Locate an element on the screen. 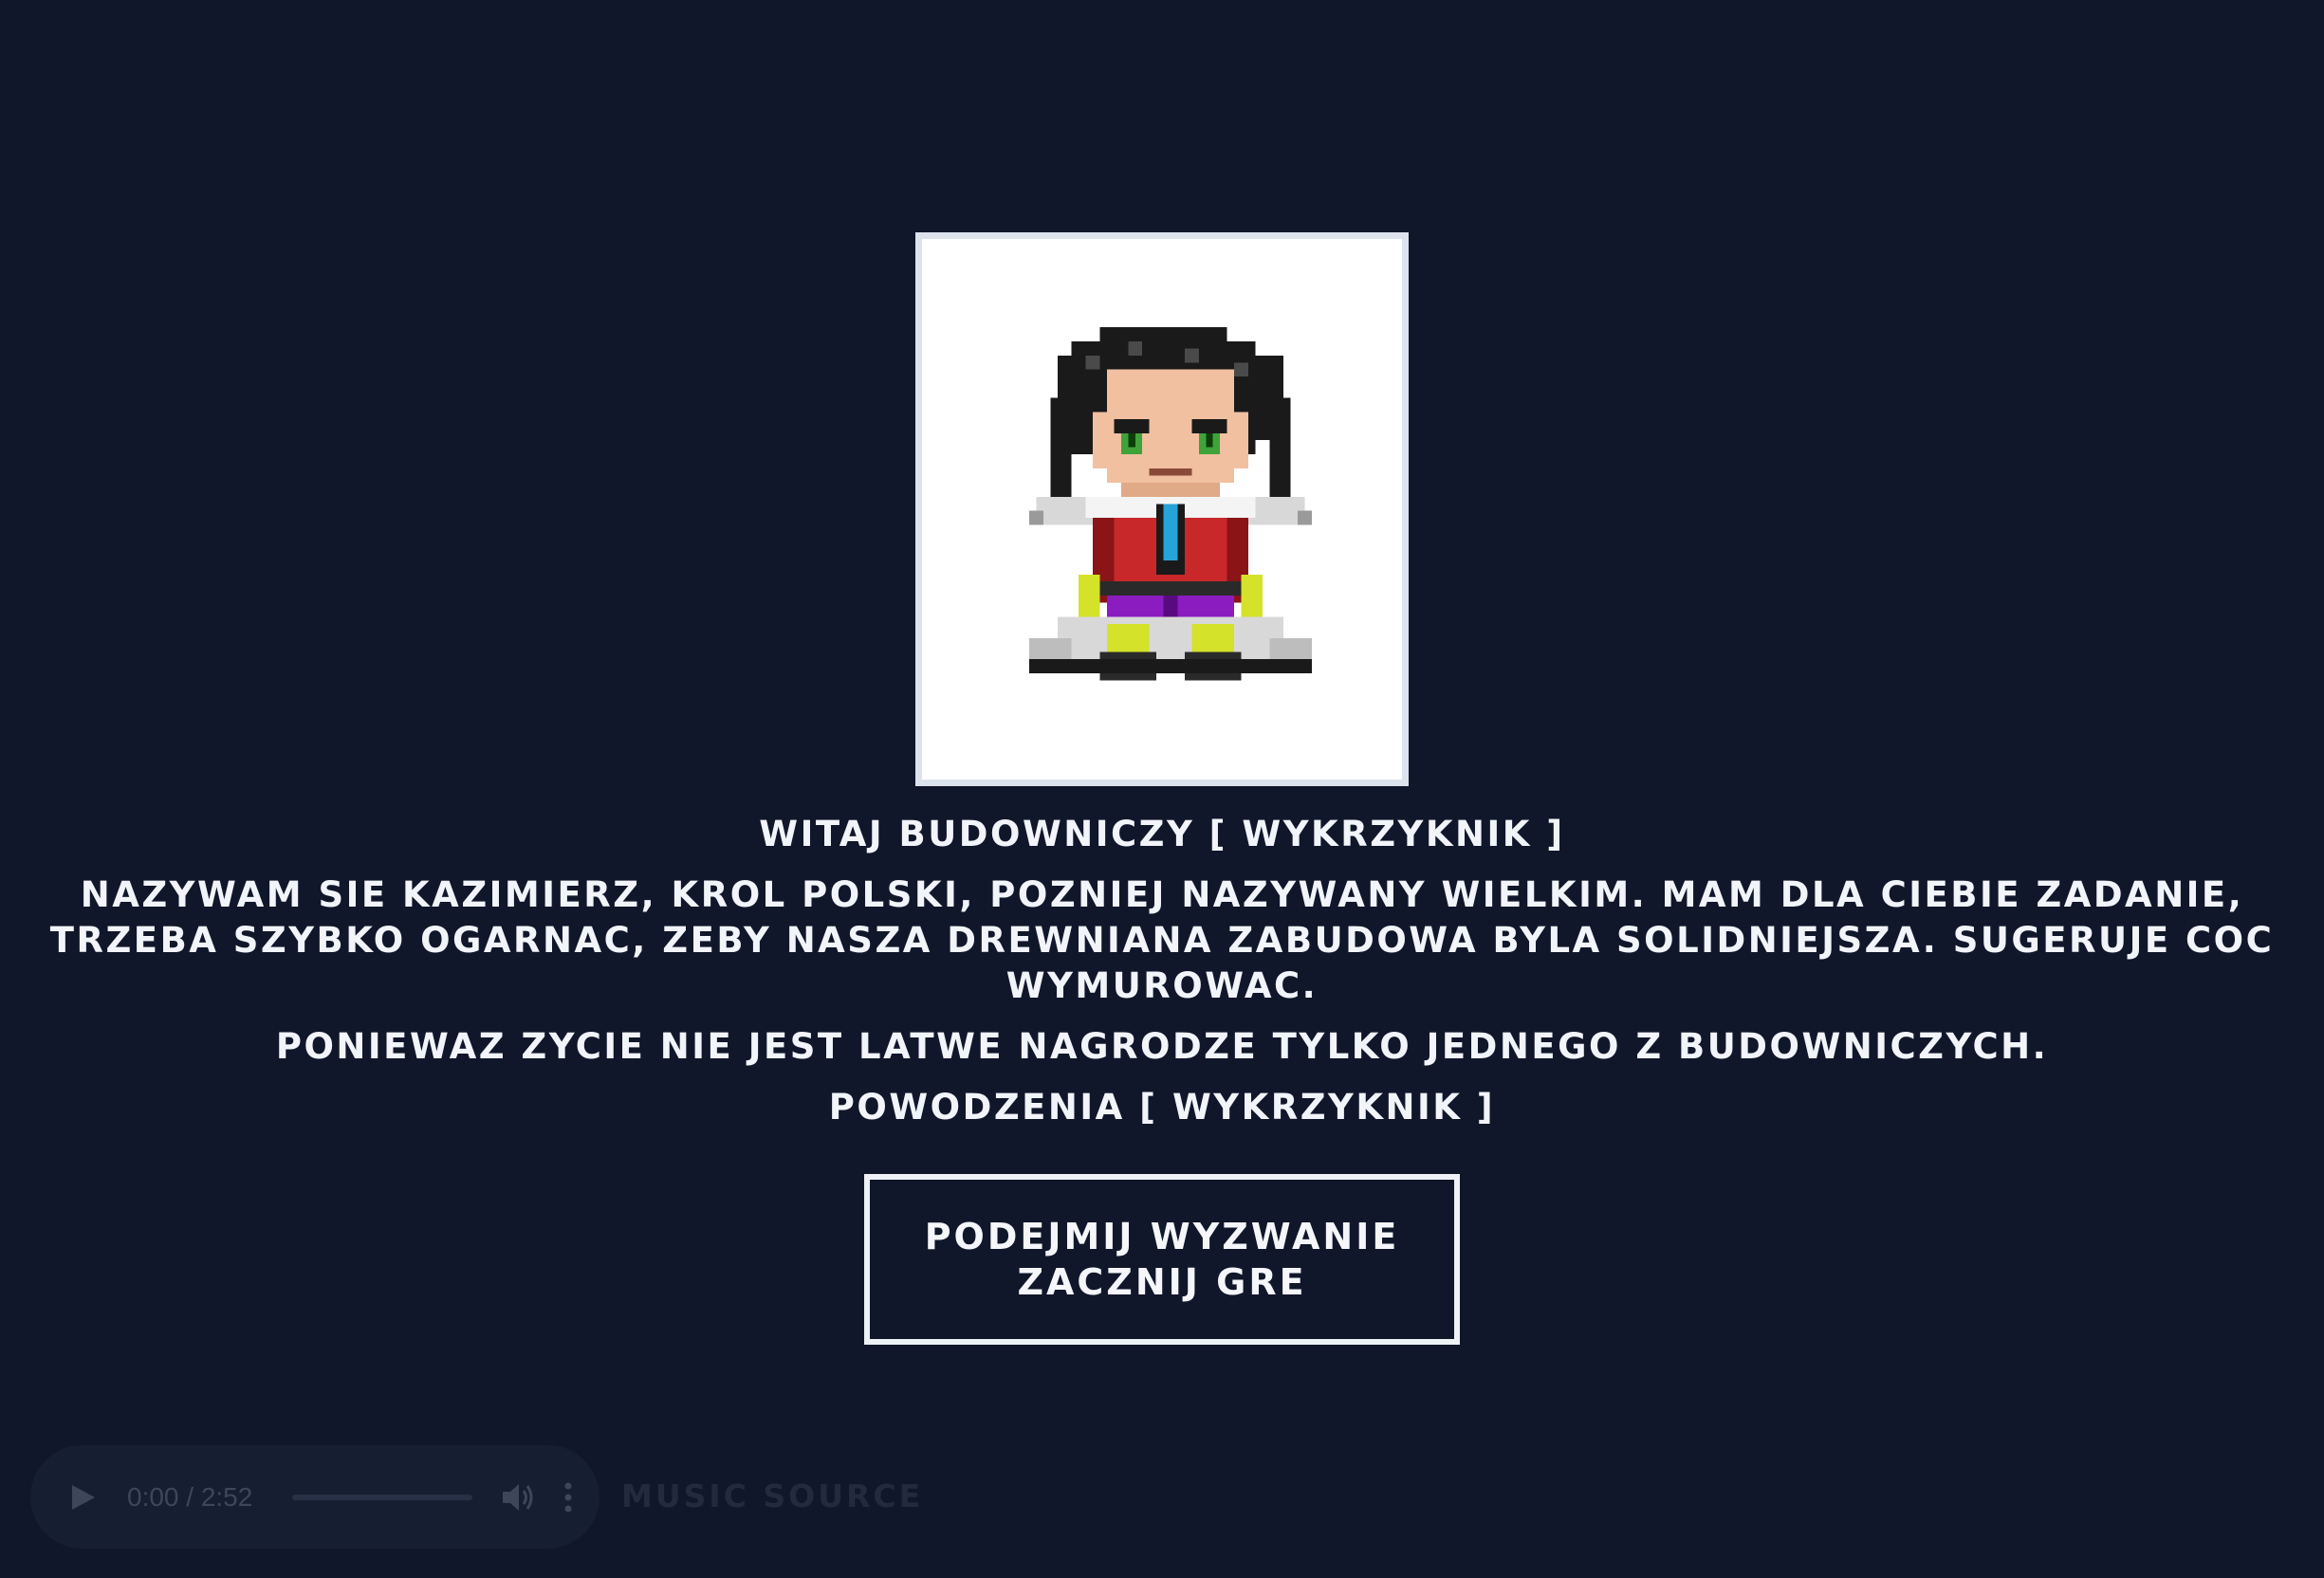  start-button-line-2: ZACZNIJ GRE is located at coordinates (1162, 1282).